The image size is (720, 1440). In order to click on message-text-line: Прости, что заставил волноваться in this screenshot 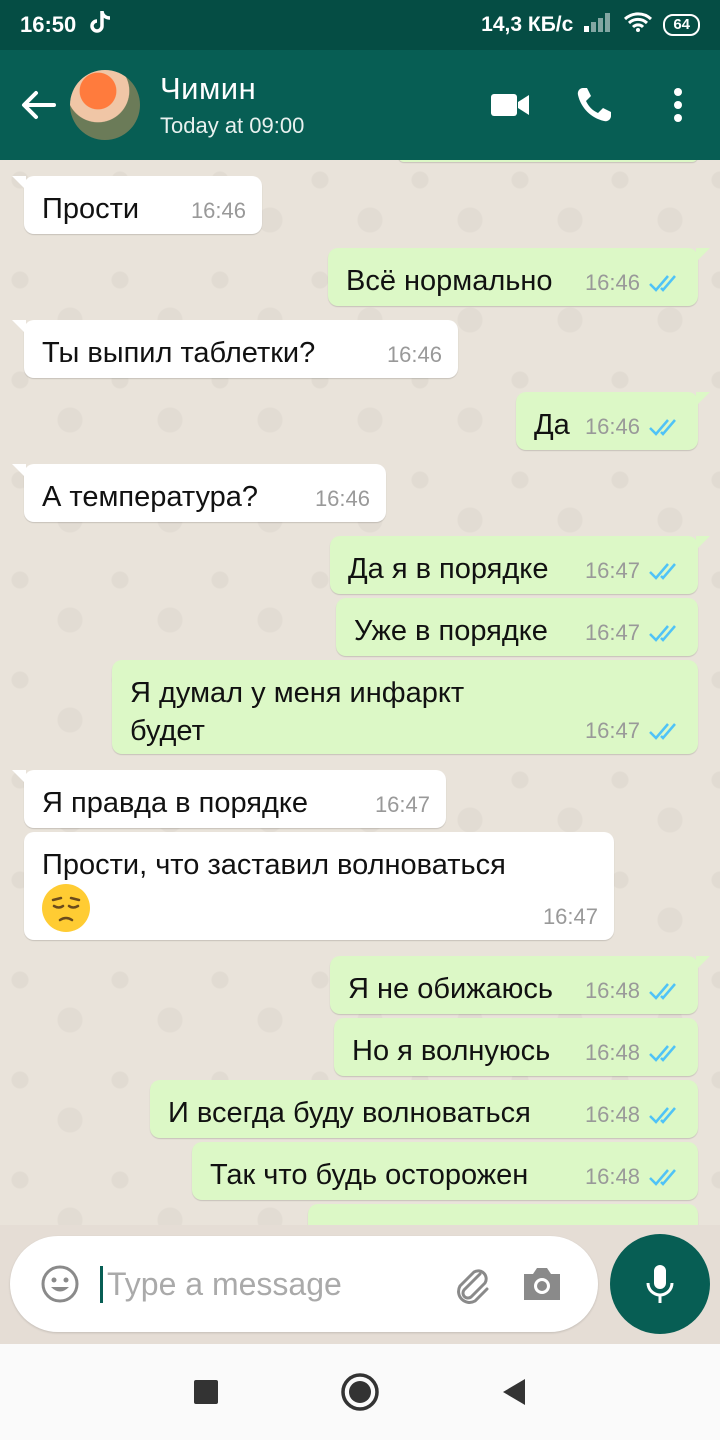, I will do `click(274, 865)`.